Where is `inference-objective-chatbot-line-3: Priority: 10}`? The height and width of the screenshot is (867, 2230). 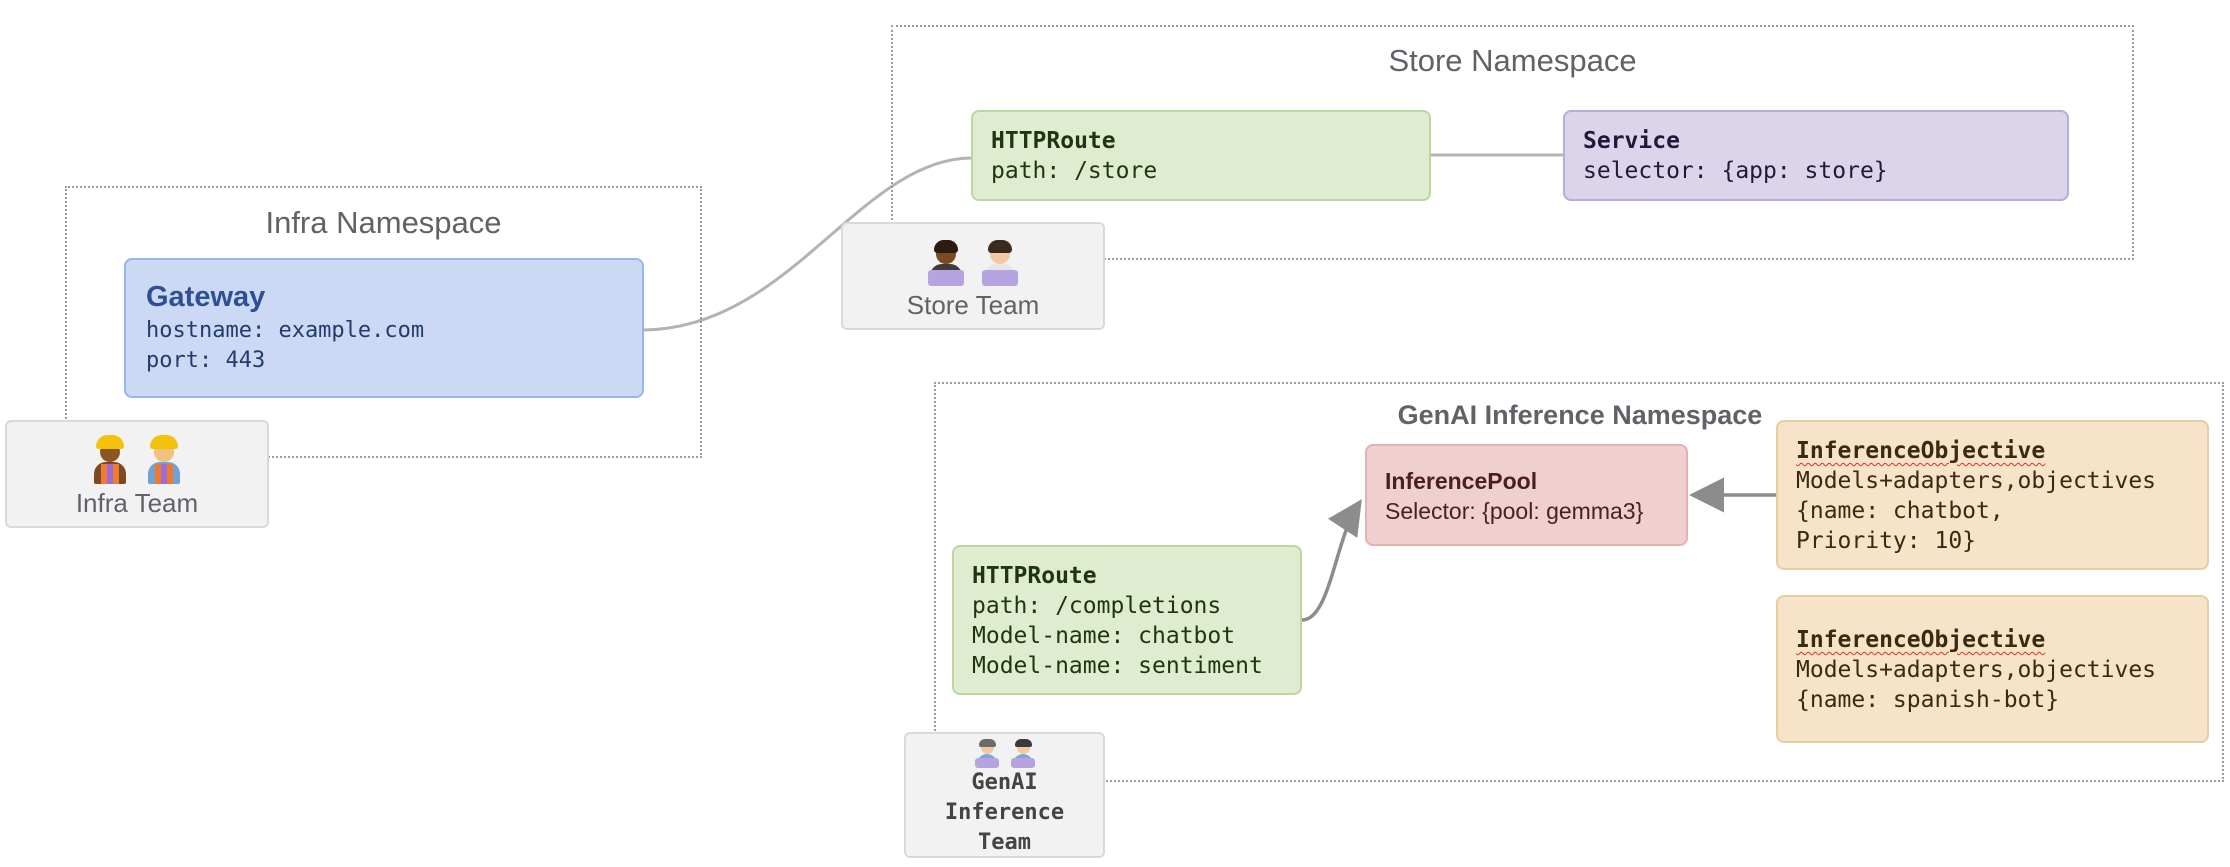
inference-objective-chatbot-line-3: Priority: 10} is located at coordinates (1886, 541).